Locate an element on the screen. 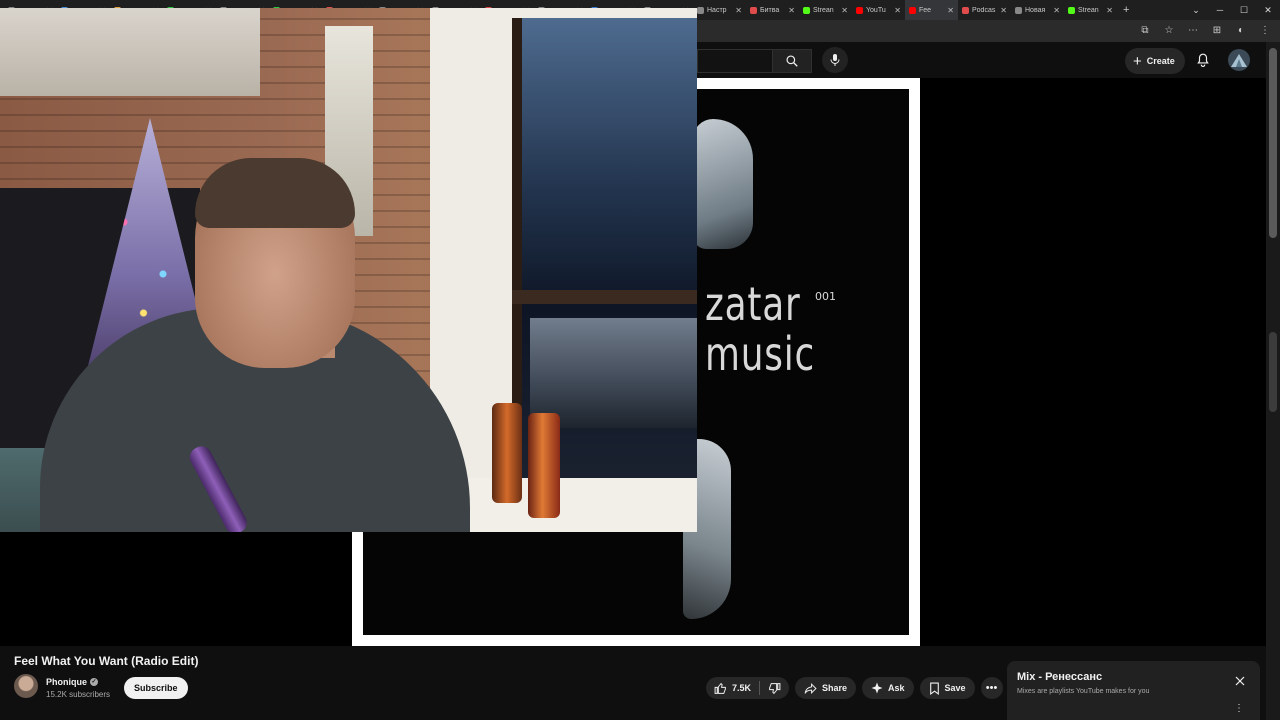  profile-icon: ◐ is located at coordinates (1241, 30).